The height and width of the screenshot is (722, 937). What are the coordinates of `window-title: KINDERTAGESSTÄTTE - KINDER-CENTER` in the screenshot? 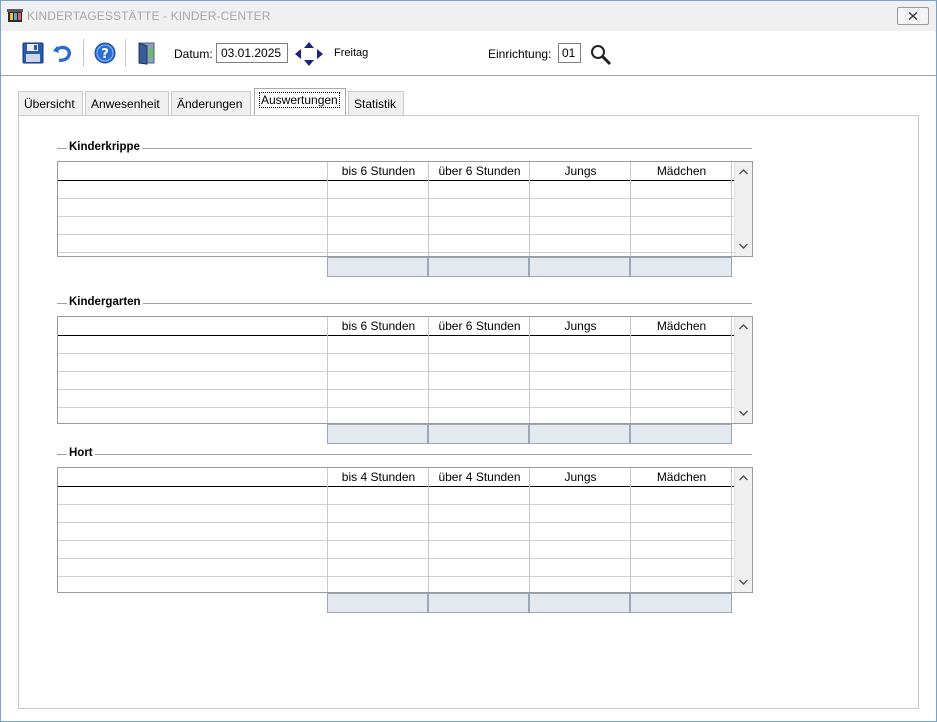 It's located at (149, 16).